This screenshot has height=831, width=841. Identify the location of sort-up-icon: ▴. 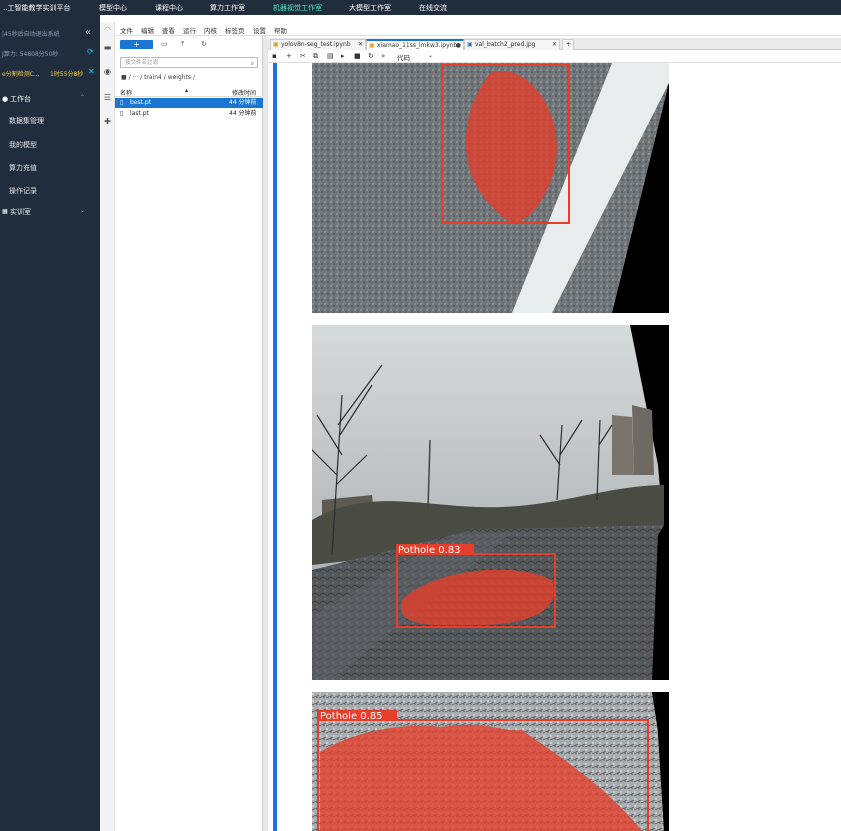
(187, 90).